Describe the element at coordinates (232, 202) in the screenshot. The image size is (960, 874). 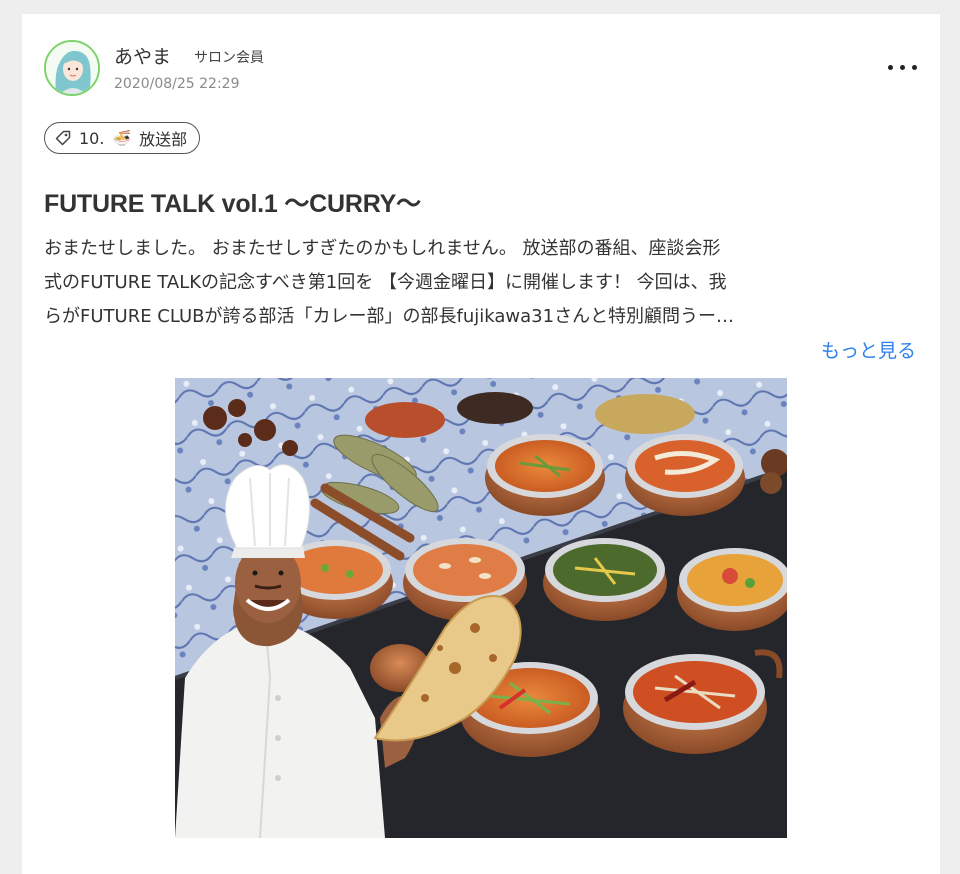
I see `post-title: FUTURE TALK vol.1 〜CURRY〜` at that location.